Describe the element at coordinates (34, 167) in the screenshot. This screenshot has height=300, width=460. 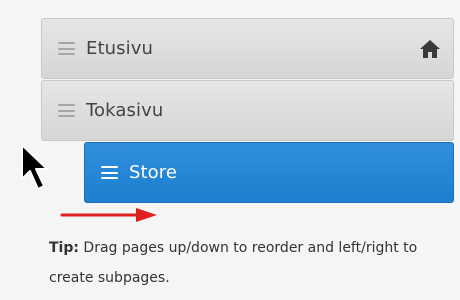
I see `mouse-pointer-icon` at that location.